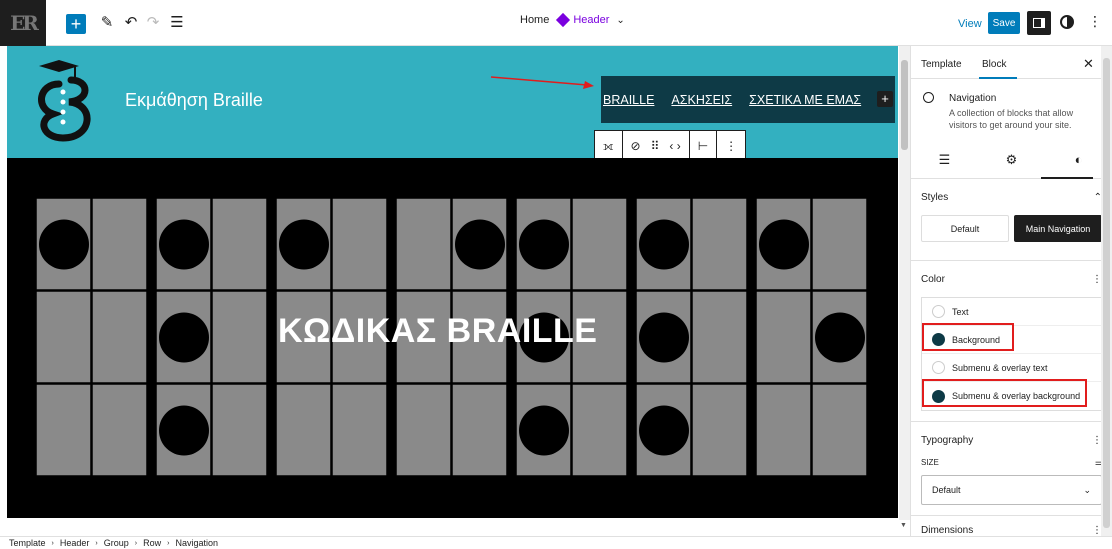 The image size is (1112, 549). What do you see at coordinates (960, 311) in the screenshot?
I see `color-item-label: Text` at bounding box center [960, 311].